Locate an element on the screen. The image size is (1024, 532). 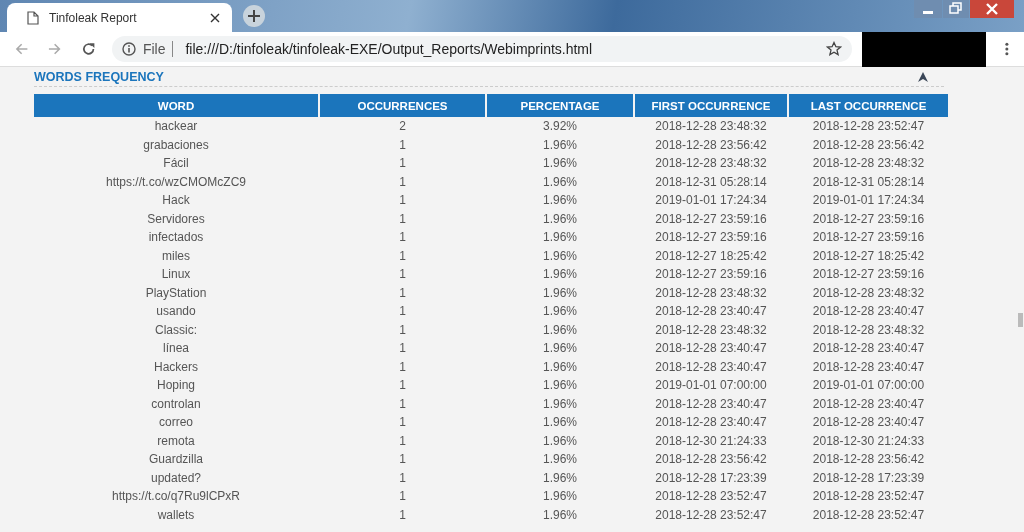
new-tab-icon is located at coordinates (254, 16).